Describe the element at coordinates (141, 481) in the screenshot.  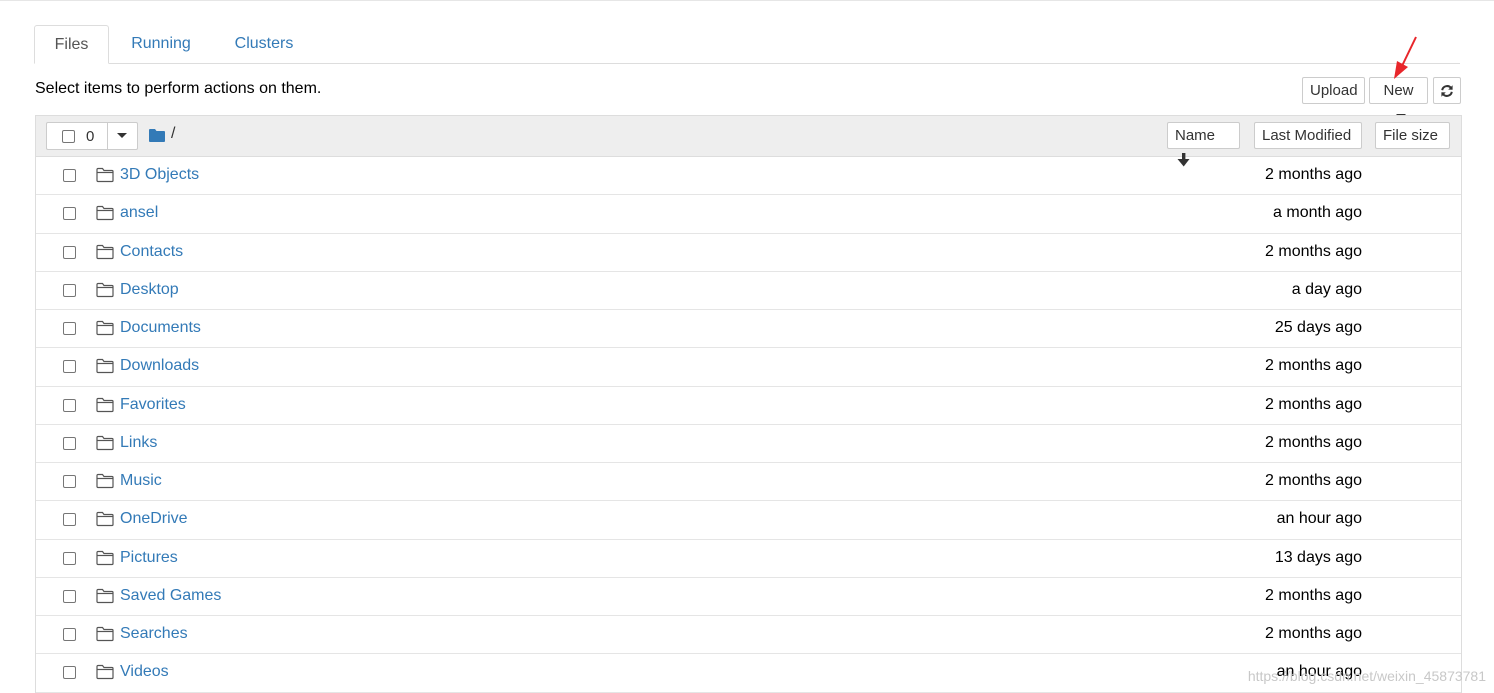
I see `file-name-link: Music` at that location.